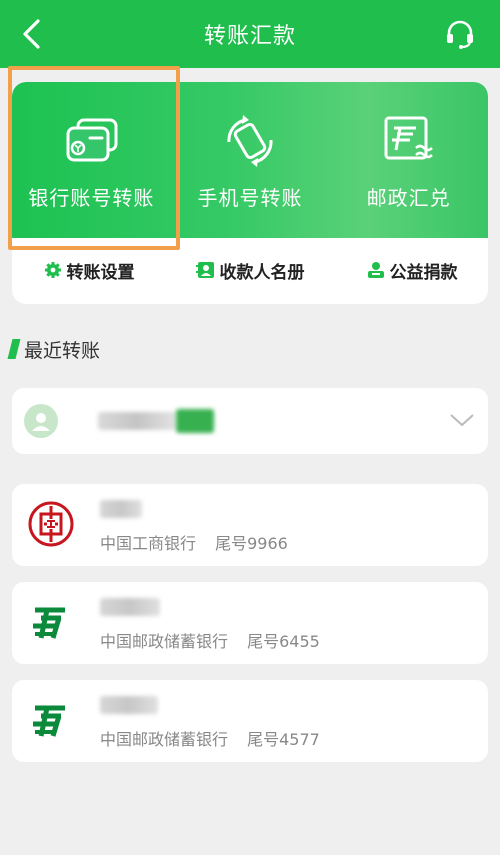  Describe the element at coordinates (250, 525) in the screenshot. I see `payee-item: 中国工商银行 尾号9966` at that location.